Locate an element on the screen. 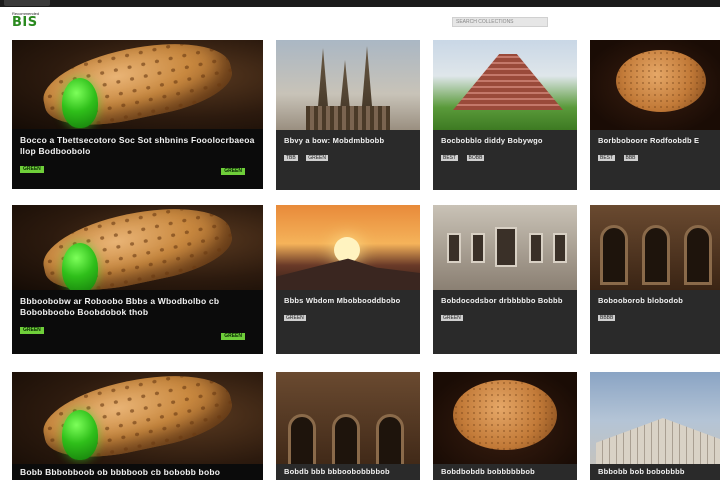  browser-tab is located at coordinates (27, 3).